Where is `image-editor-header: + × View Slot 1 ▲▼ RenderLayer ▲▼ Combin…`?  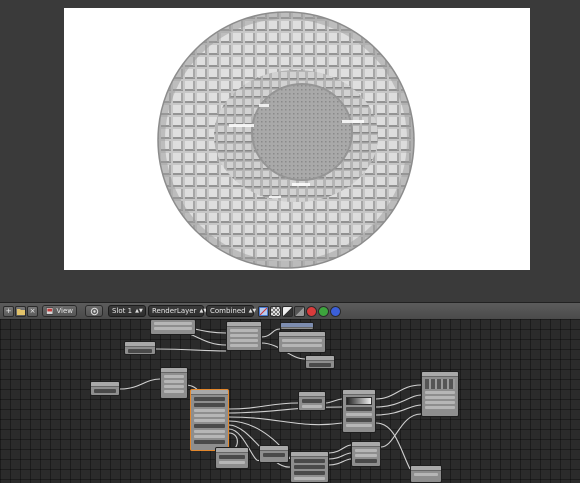 image-editor-header: + × View Slot 1 ▲▼ RenderLayer ▲▼ Combin… is located at coordinates (290, 311).